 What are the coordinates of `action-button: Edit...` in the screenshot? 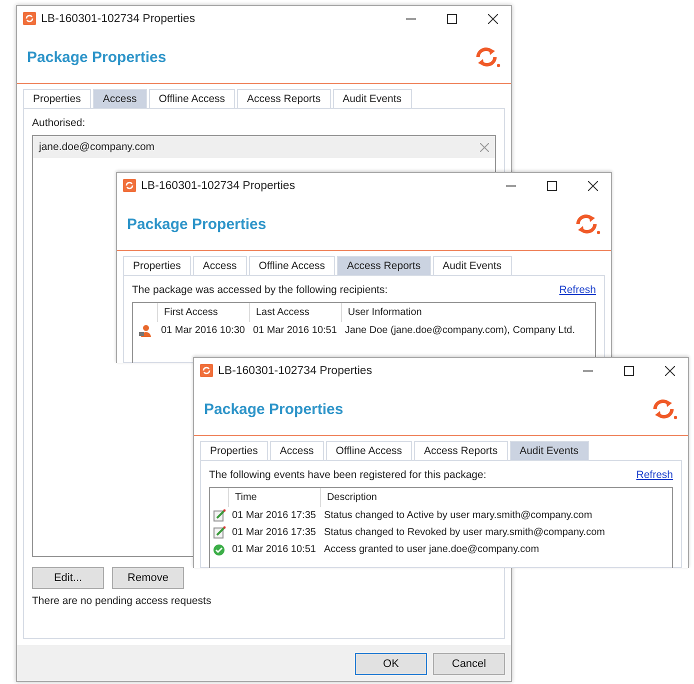 It's located at (68, 578).